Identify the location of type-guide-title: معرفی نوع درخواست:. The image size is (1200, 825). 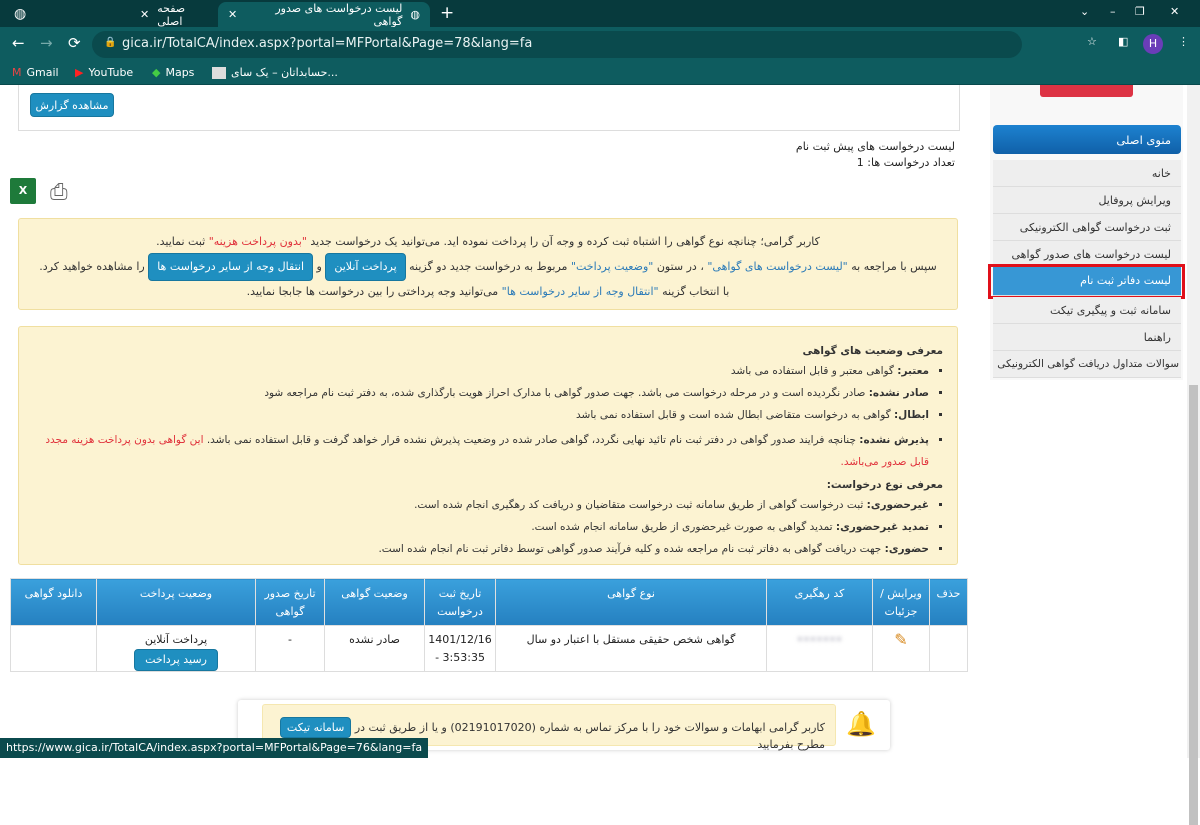
(884, 485).